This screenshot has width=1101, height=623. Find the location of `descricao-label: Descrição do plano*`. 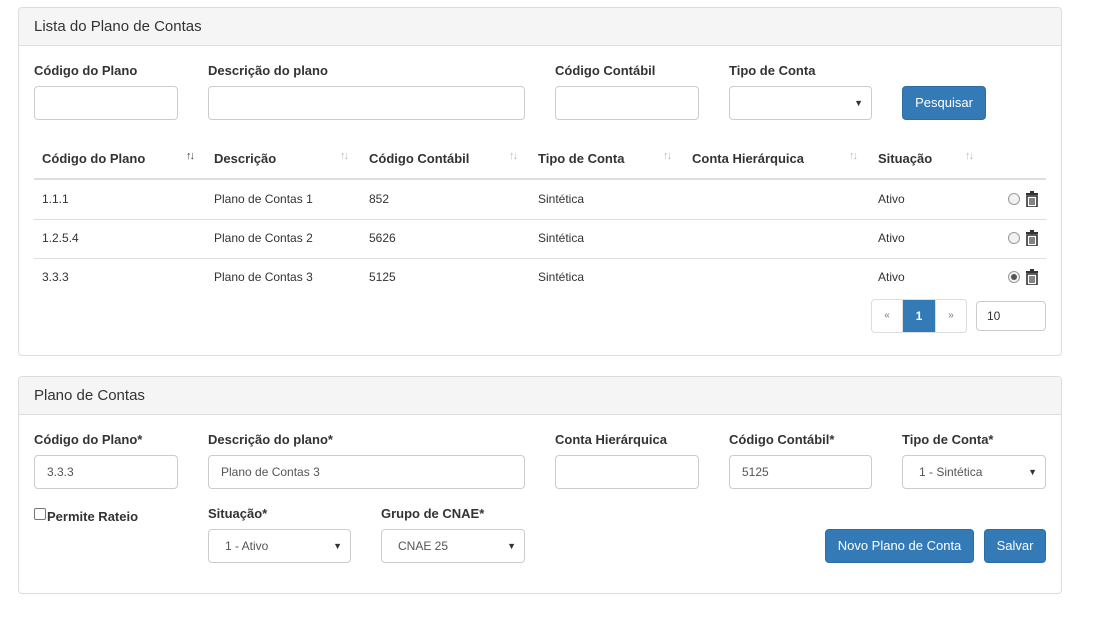

descricao-label: Descrição do plano* is located at coordinates (270, 439).